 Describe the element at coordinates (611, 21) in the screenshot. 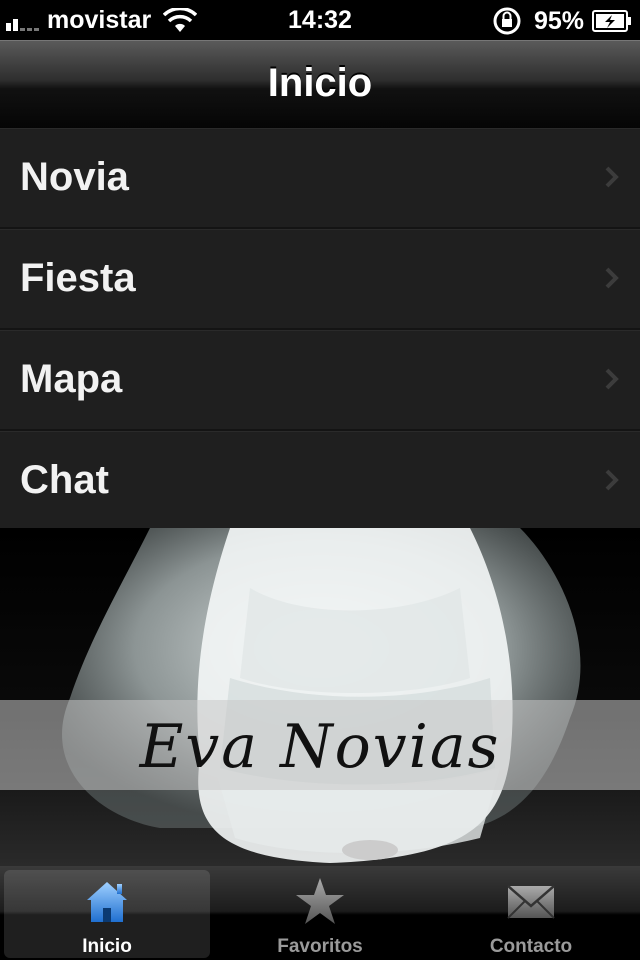

I see `battery-icon` at that location.